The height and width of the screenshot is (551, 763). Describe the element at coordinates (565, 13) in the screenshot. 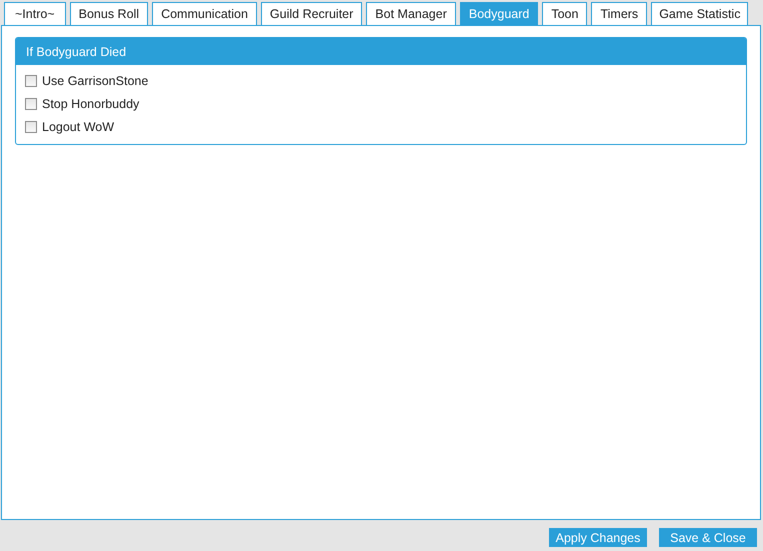

I see `tab: Toon` at that location.